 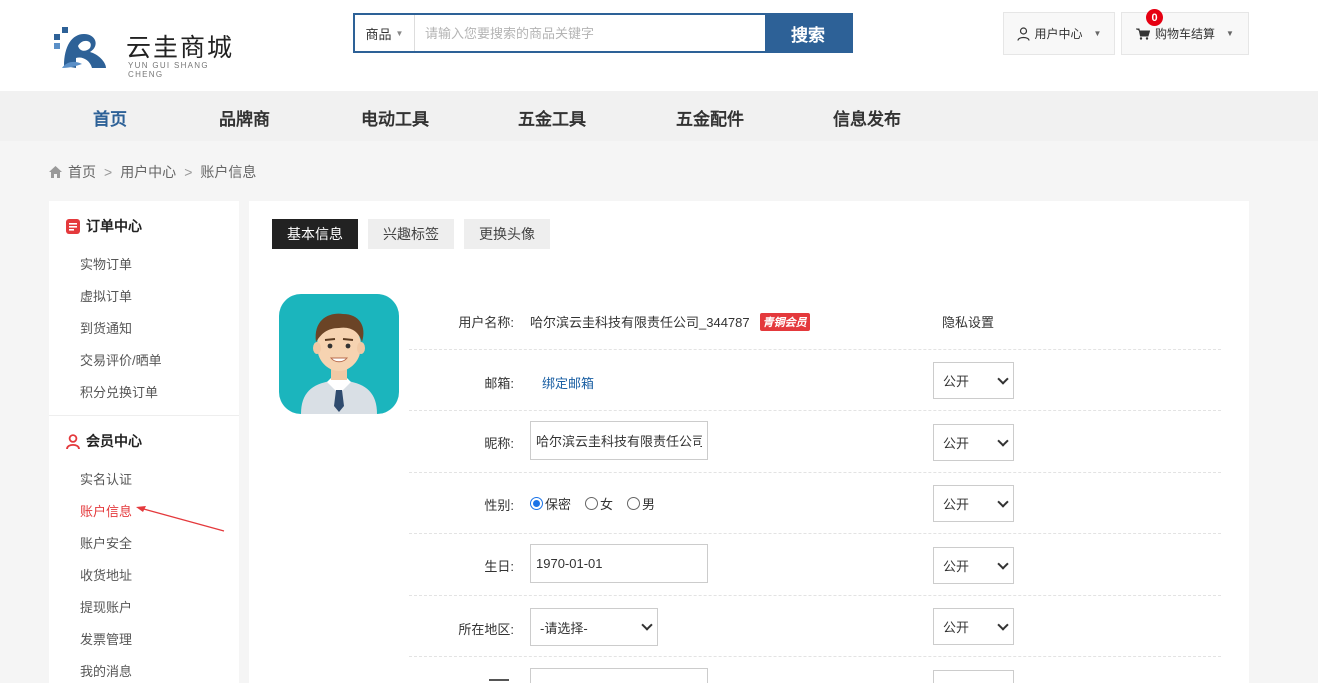 I want to click on user-center-dropdown: 用户中心 ▼, so click(x=1059, y=33).